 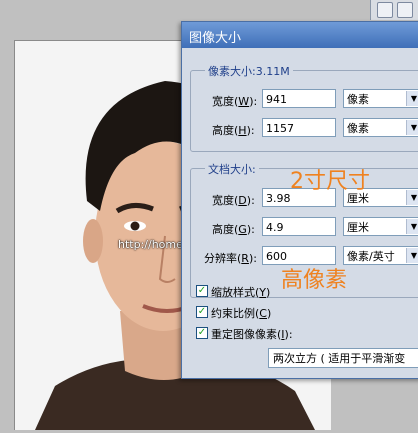 What do you see at coordinates (252, 334) in the screenshot?
I see `resample-label: 重定图像像素(I):` at bounding box center [252, 334].